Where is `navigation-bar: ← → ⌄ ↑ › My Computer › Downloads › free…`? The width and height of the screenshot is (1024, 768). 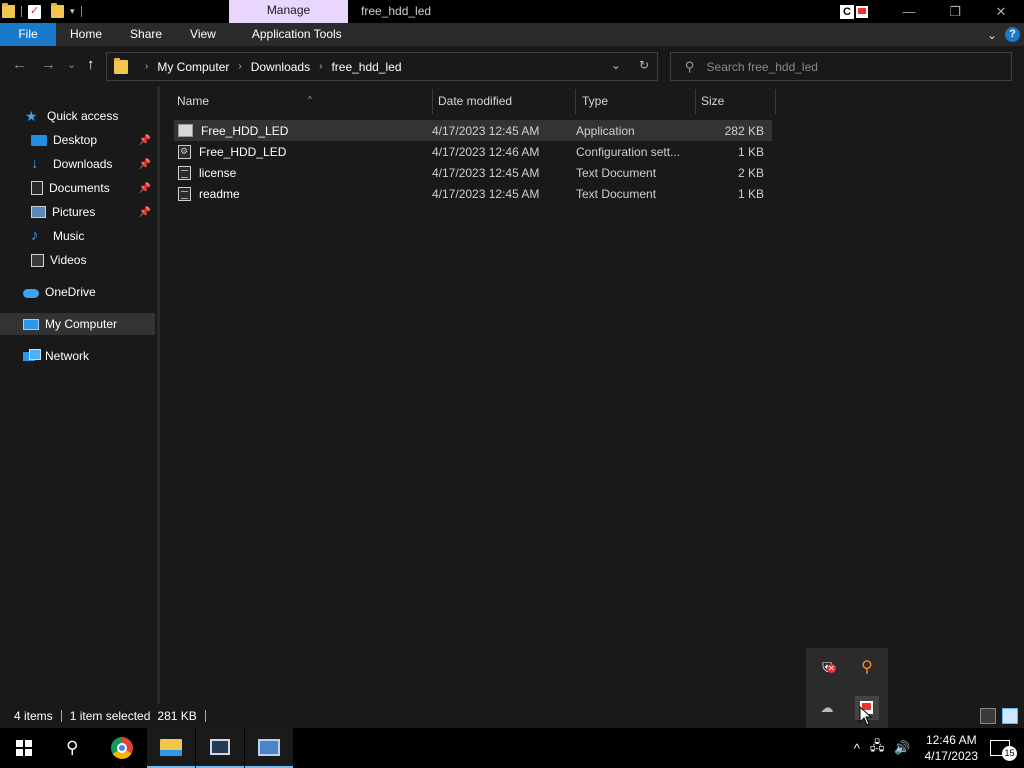
navigation-bar: ← → ⌄ ↑ › My Computer › Downloads › free… is located at coordinates (512, 66).